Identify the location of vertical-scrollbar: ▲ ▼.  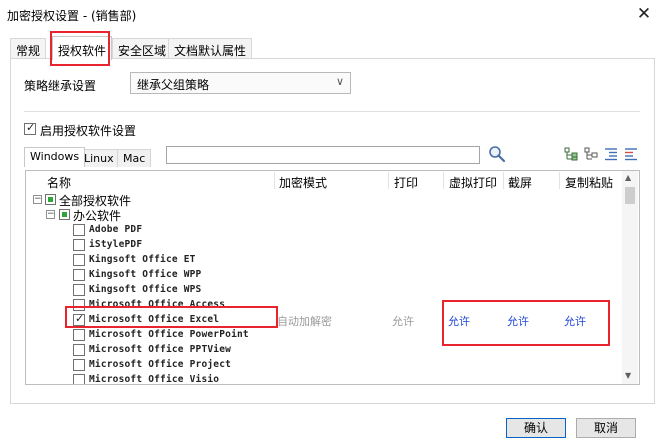
(630, 277).